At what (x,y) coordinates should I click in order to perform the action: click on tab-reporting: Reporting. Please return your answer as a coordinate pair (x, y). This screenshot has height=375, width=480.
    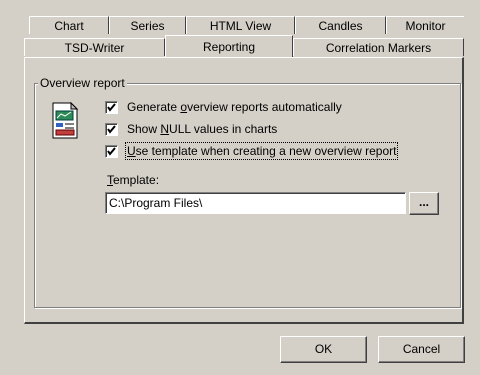
    Looking at the image, I should click on (229, 46).